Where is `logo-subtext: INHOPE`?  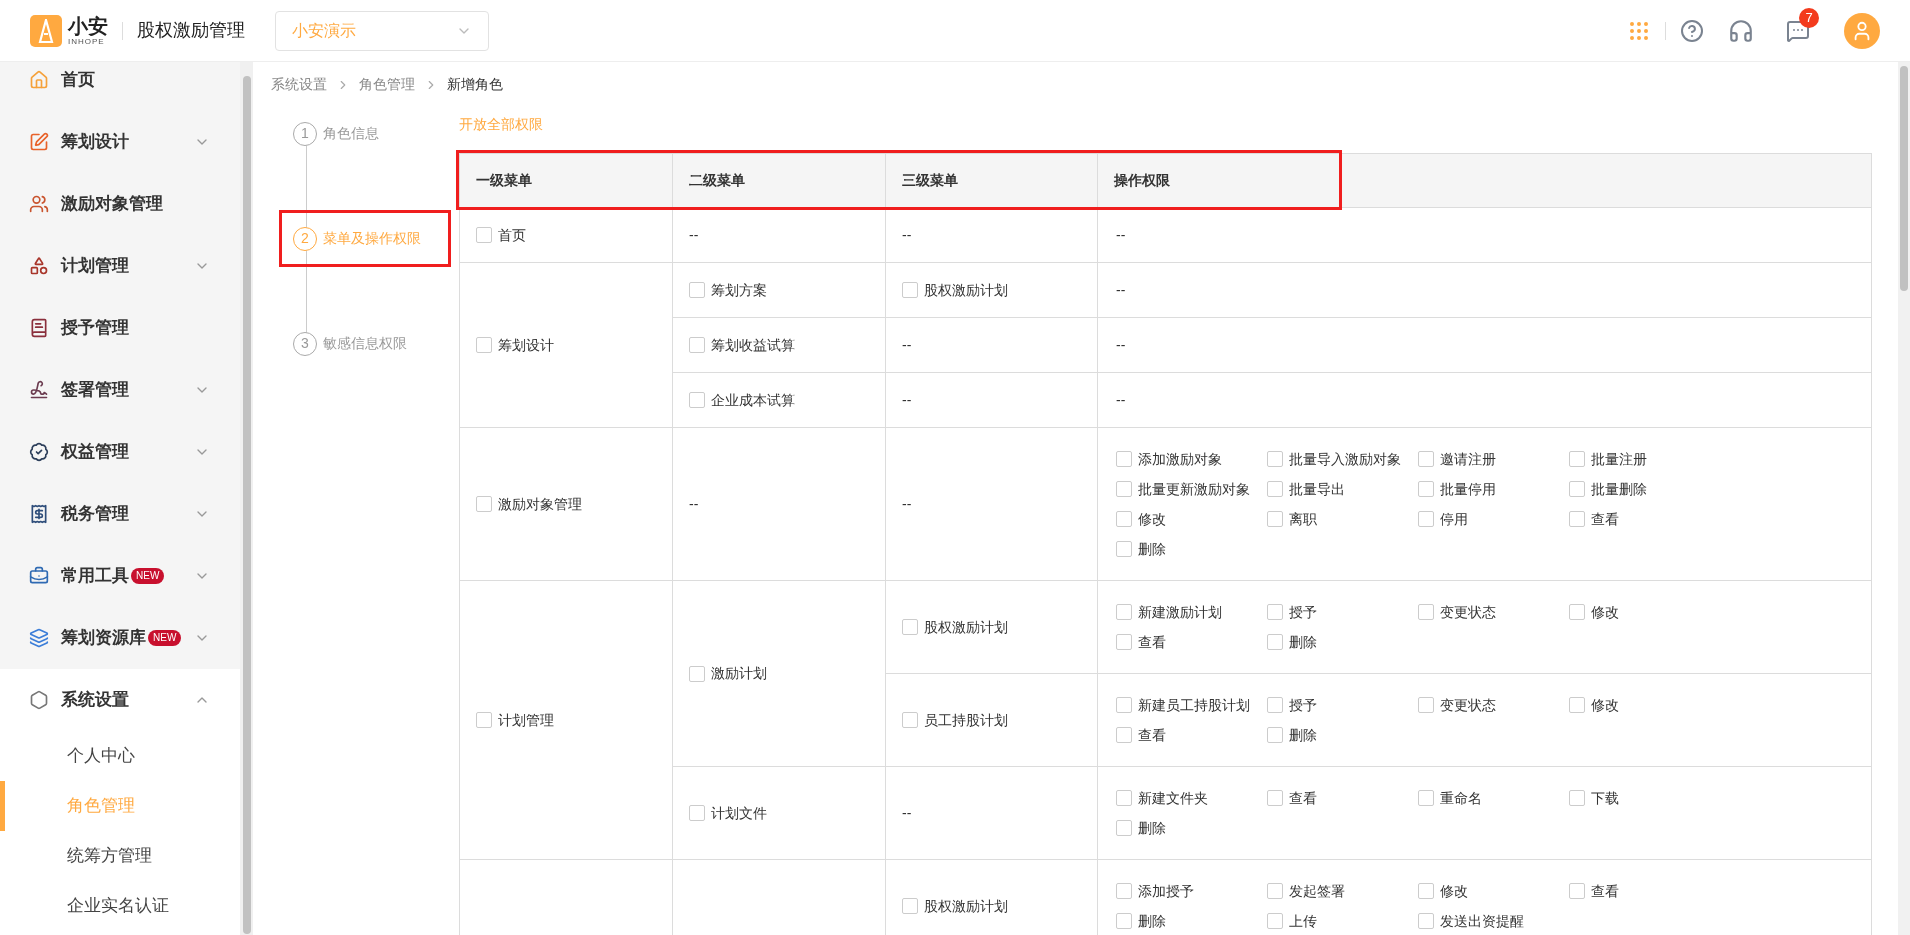 logo-subtext: INHOPE is located at coordinates (87, 41).